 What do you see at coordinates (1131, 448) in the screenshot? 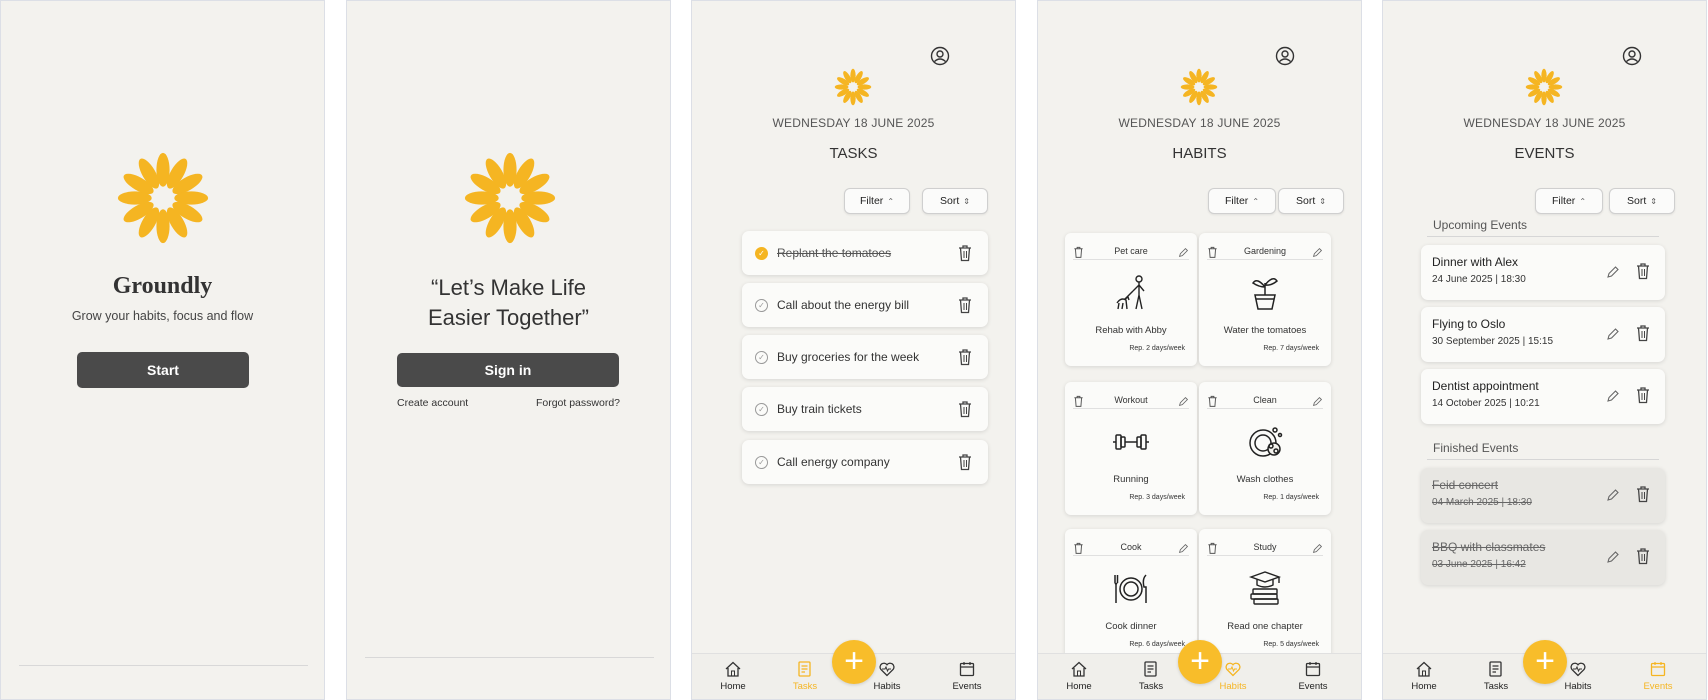
I see `habit-card: Workout Running Rep. 3 days/week` at bounding box center [1131, 448].